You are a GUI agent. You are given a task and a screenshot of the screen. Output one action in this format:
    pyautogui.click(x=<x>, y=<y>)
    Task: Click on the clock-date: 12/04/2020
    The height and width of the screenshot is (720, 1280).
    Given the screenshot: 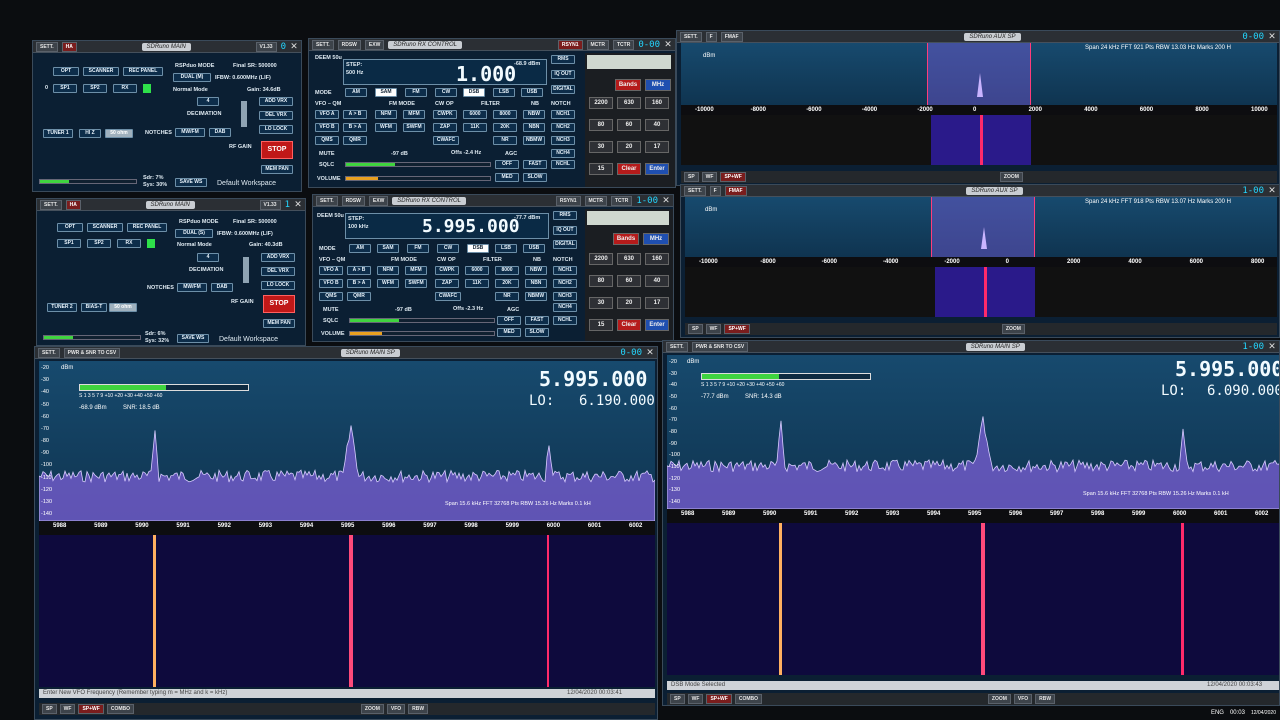 What is the action you would take?
    pyautogui.click(x=1263, y=713)
    